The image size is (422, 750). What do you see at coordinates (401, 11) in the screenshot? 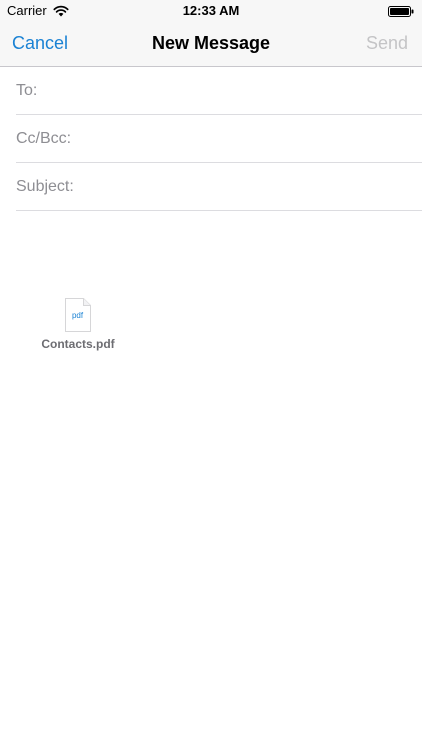
I see `battery-icon` at bounding box center [401, 11].